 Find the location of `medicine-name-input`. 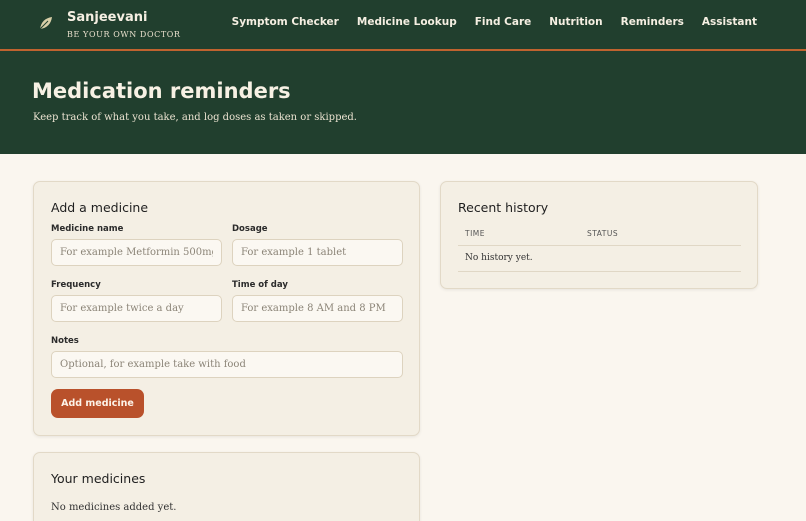

medicine-name-input is located at coordinates (136, 252).